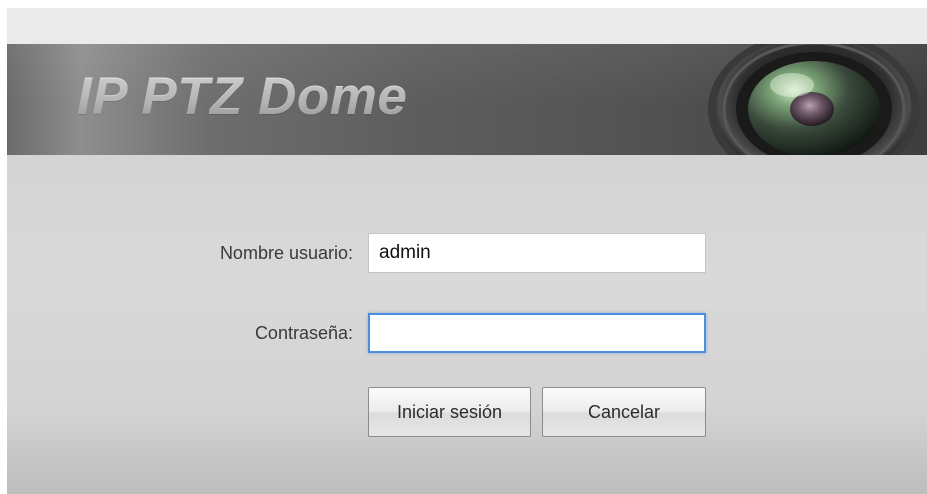  Describe the element at coordinates (467, 26) in the screenshot. I see `top-strip` at that location.